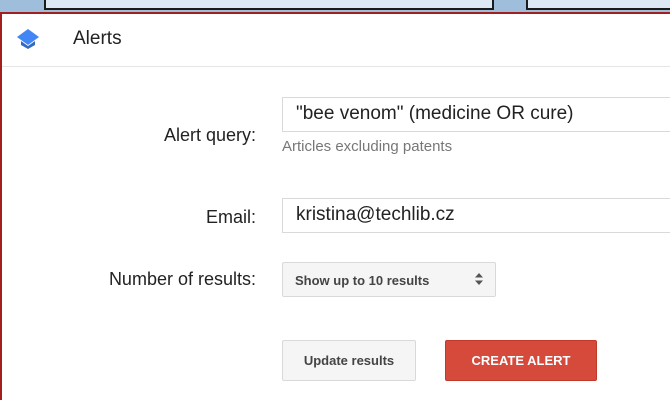 The width and height of the screenshot is (670, 400). I want to click on page-title: Alerts, so click(97, 38).